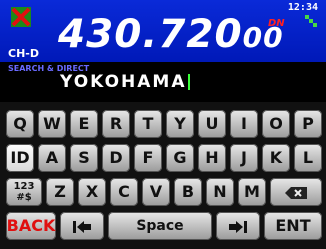 The image size is (326, 249). Describe the element at coordinates (148, 158) in the screenshot. I see `key-f: F` at that location.